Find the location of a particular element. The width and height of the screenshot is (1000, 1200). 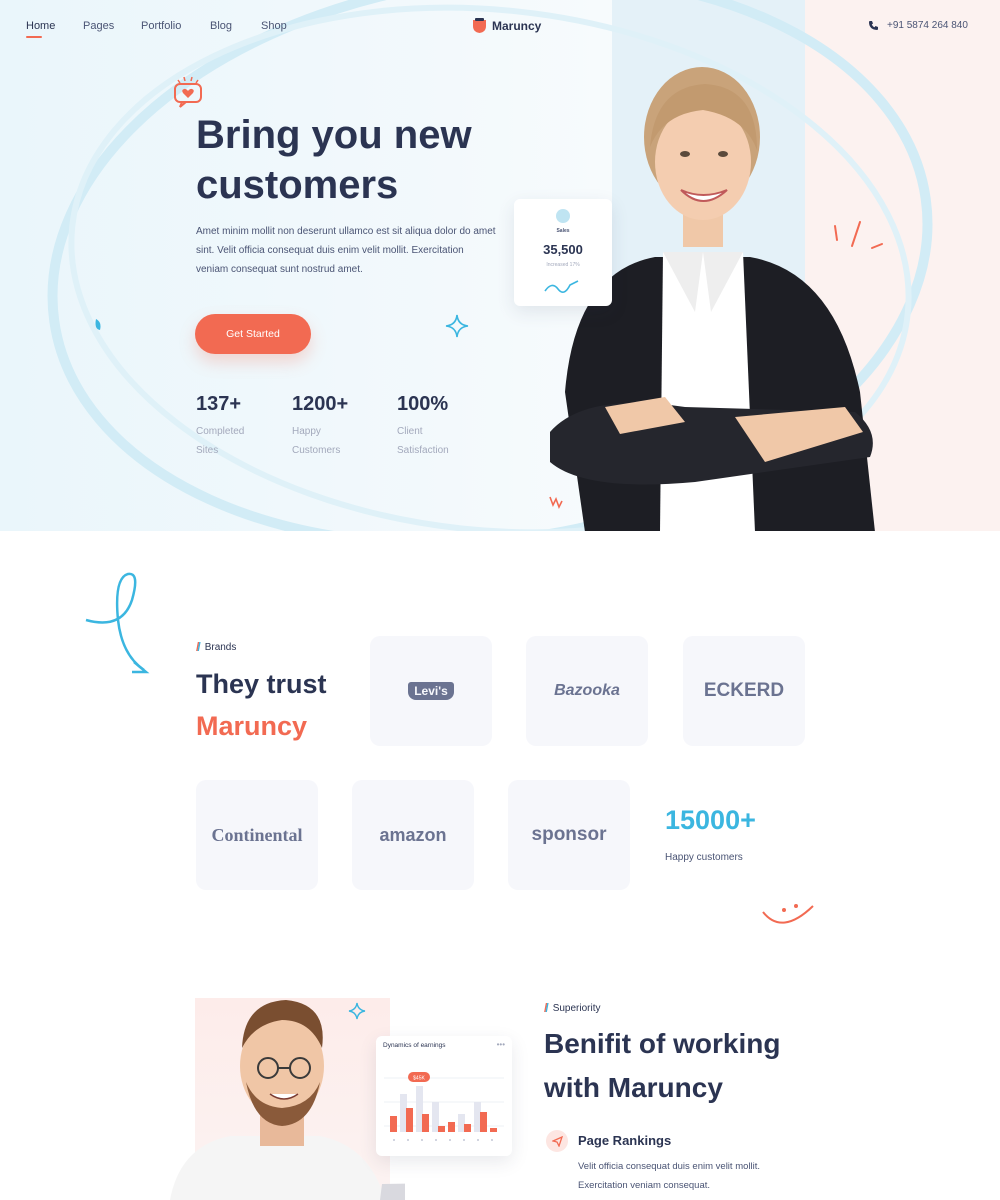

brand-card-amazon: amazon is located at coordinates (413, 835).